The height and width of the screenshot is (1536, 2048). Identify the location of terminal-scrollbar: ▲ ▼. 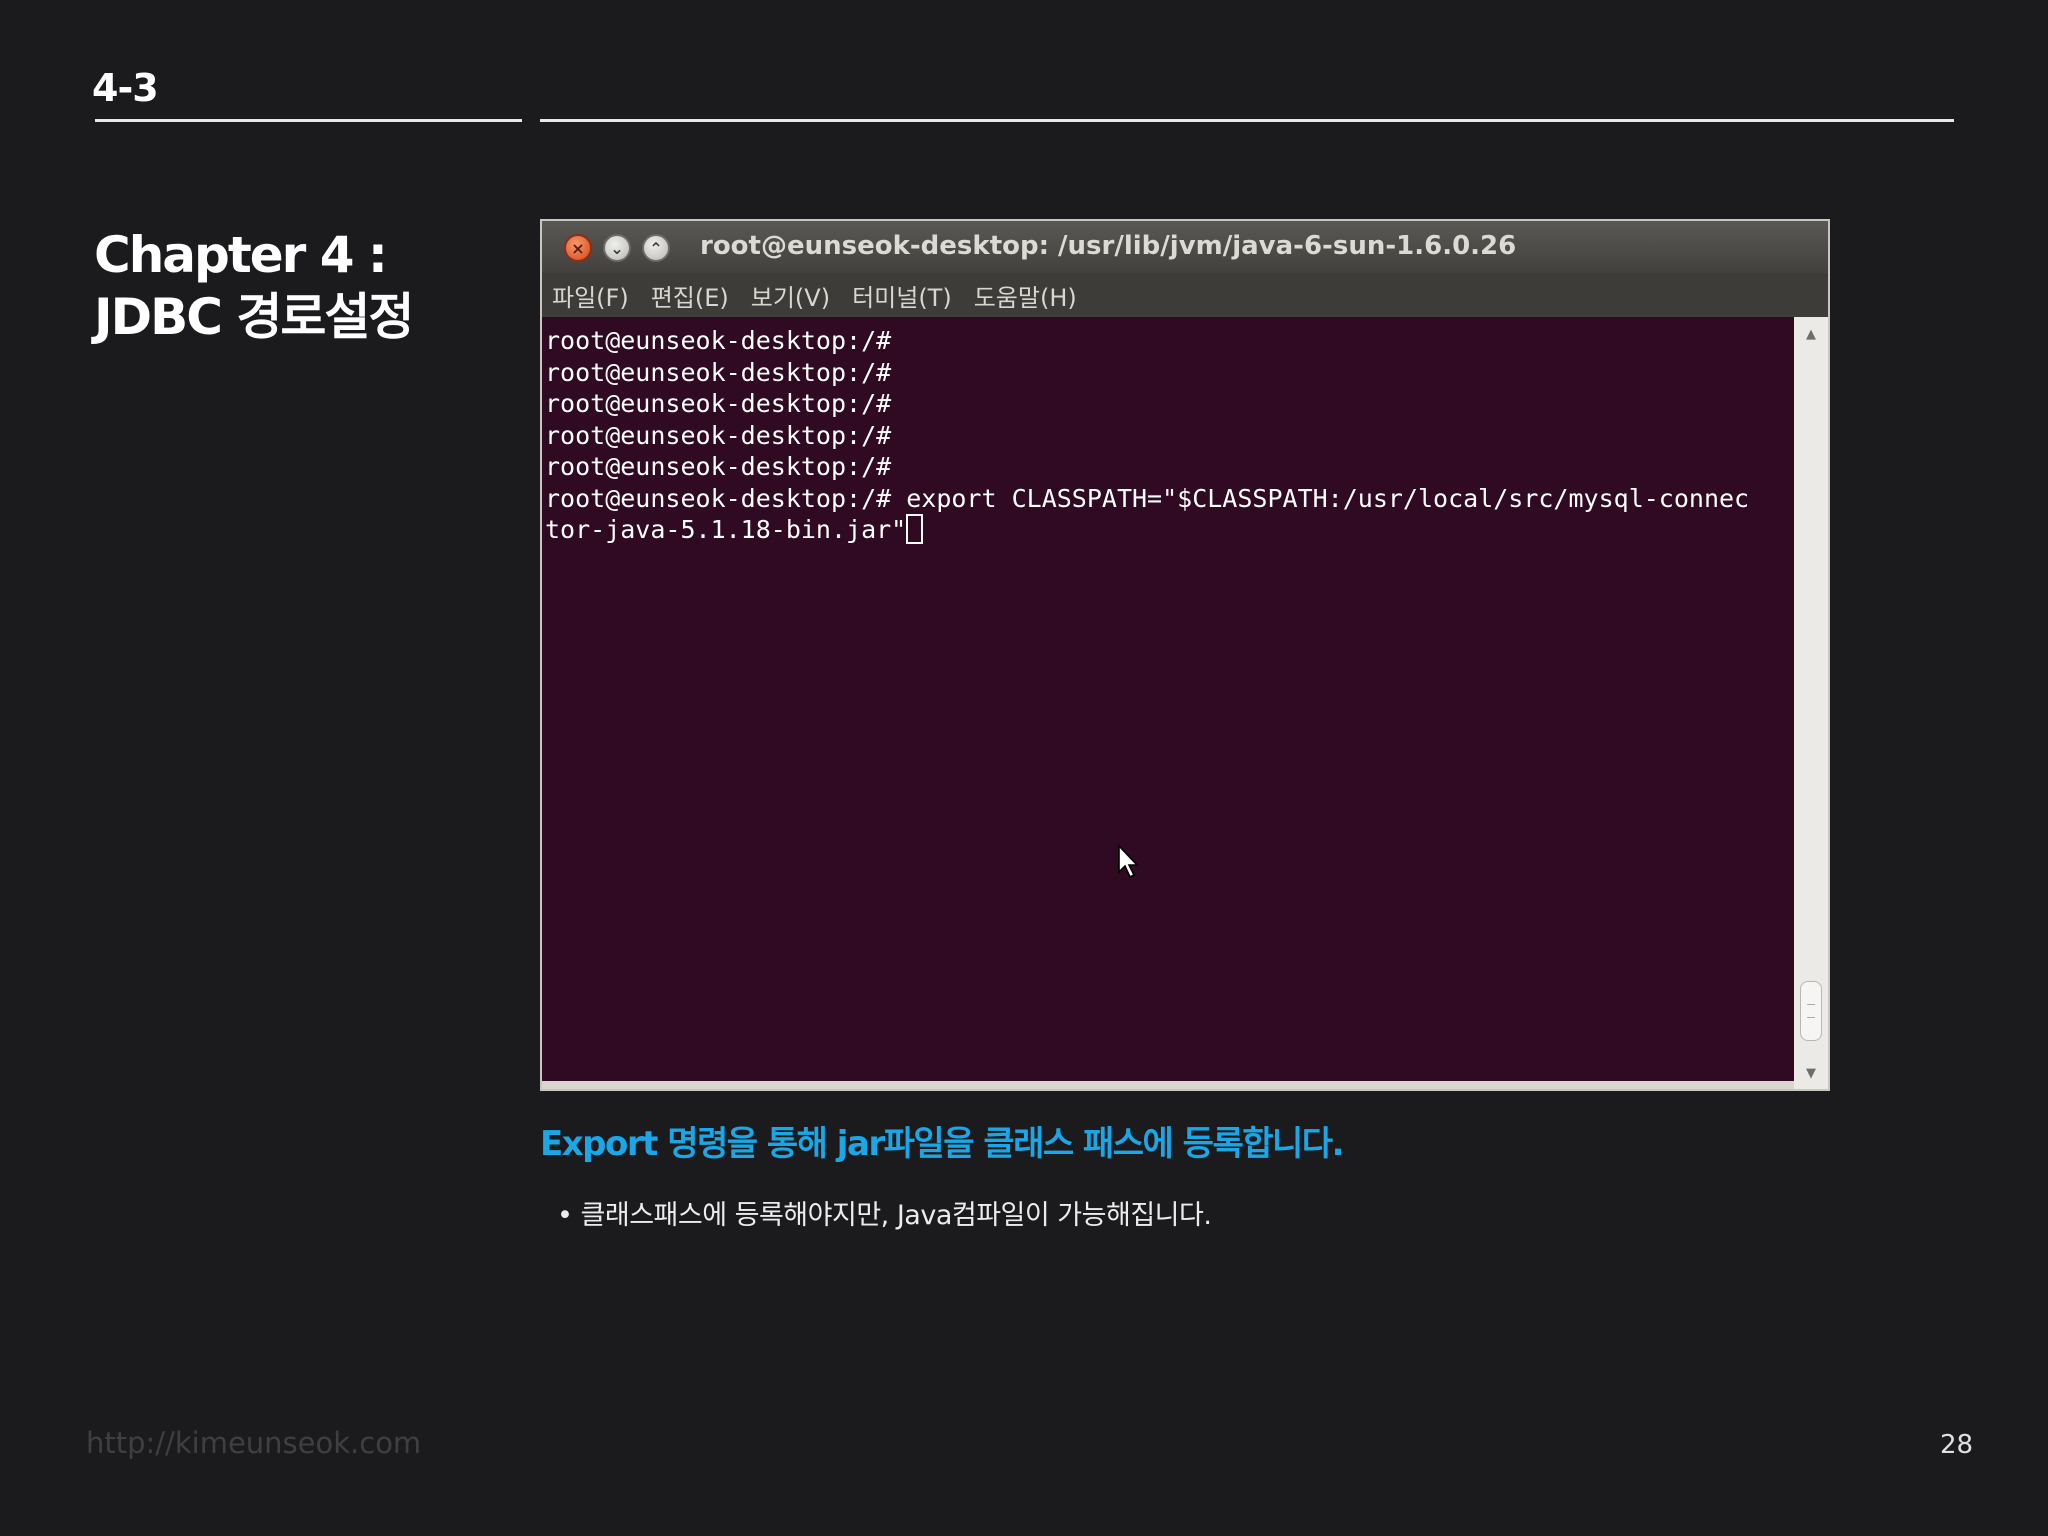
(1811, 703).